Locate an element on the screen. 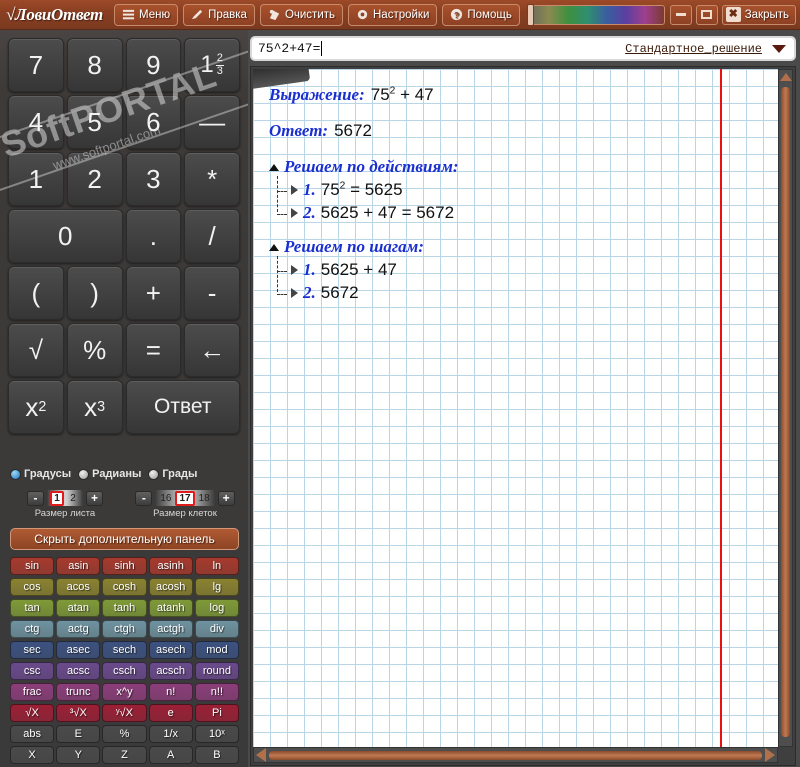 The height and width of the screenshot is (767, 800). func-button-x: √X is located at coordinates (32, 713).